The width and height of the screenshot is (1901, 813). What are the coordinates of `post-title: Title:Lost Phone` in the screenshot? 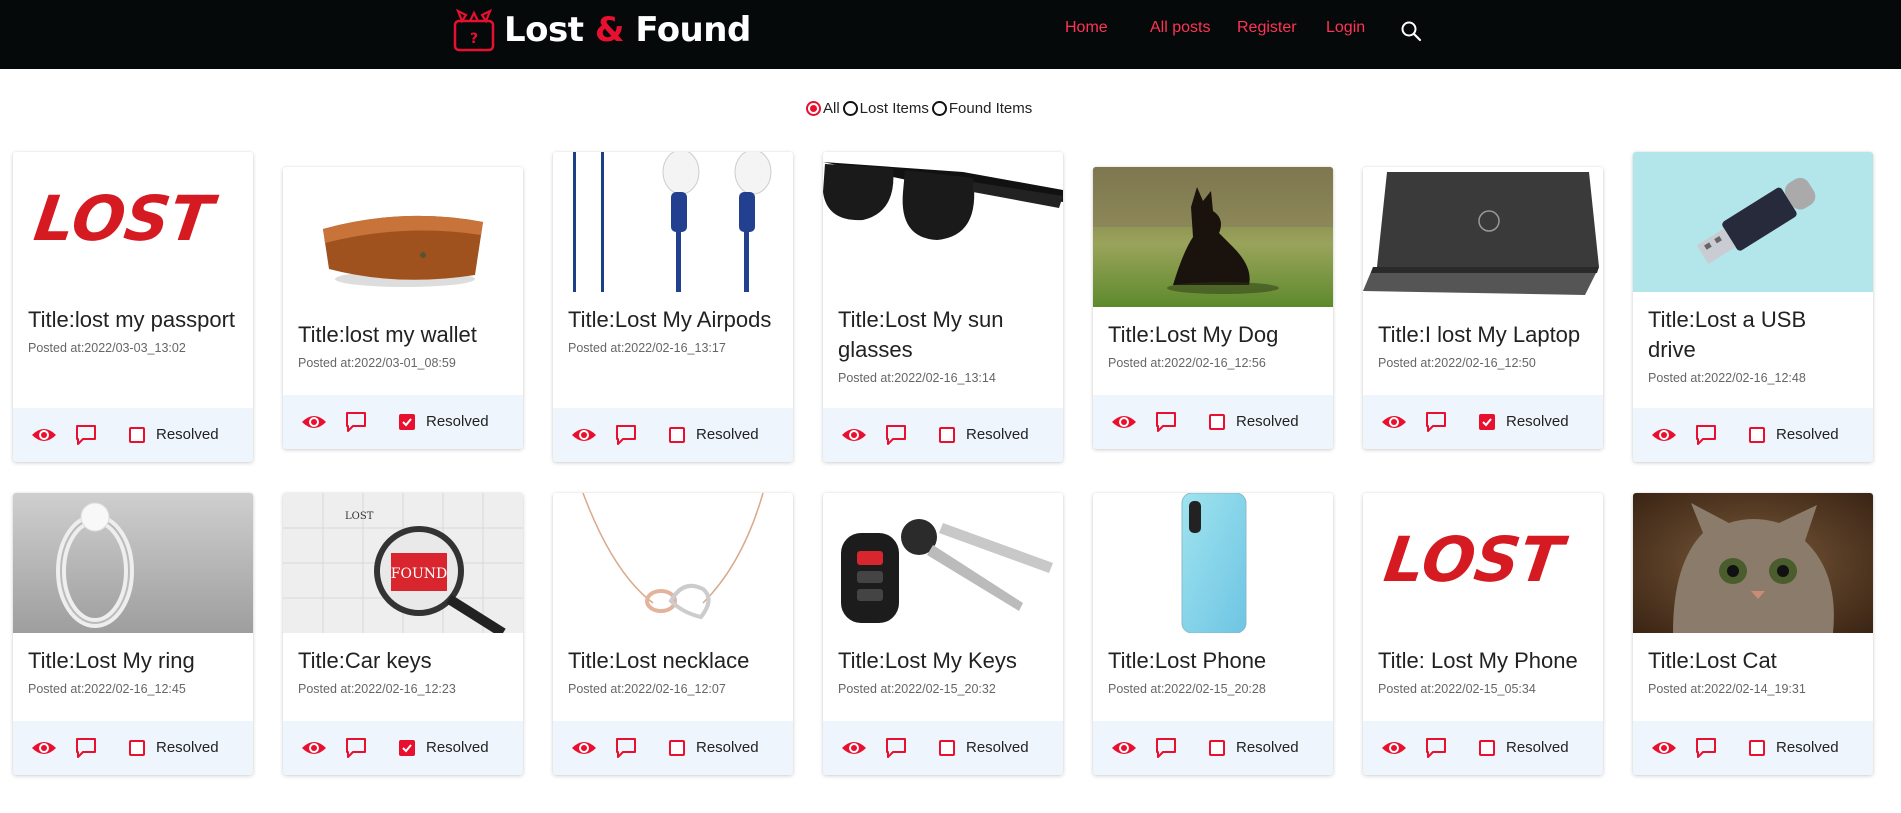 It's located at (1213, 654).